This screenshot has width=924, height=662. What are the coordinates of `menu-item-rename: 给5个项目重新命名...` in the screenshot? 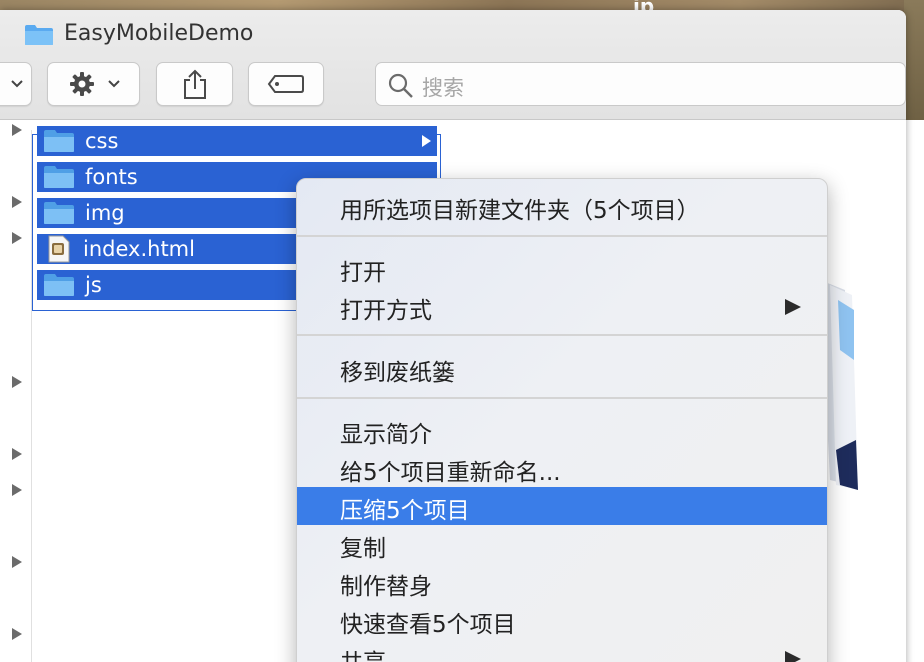 It's located at (562, 468).